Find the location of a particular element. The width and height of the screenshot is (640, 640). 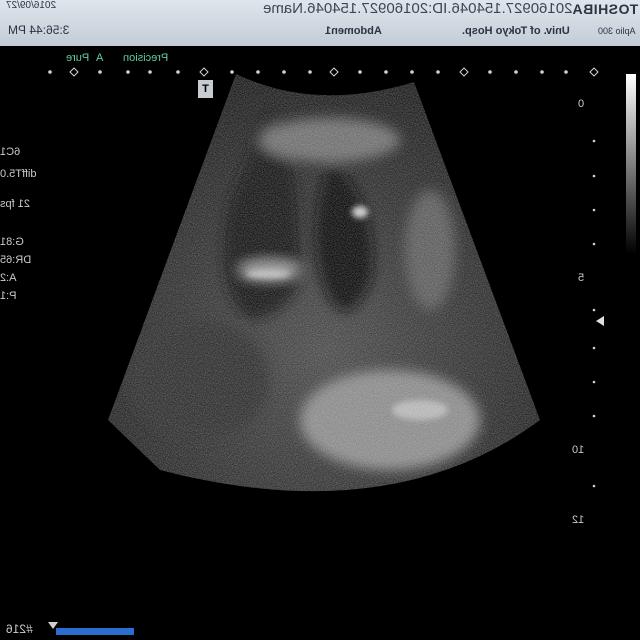

depth-label-0: 0 is located at coordinates (581, 104).